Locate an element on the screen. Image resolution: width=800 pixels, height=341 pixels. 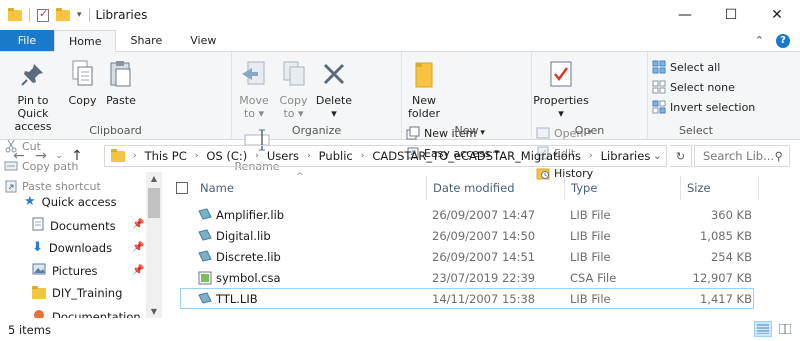
nav-label: Pictures is located at coordinates (75, 270).